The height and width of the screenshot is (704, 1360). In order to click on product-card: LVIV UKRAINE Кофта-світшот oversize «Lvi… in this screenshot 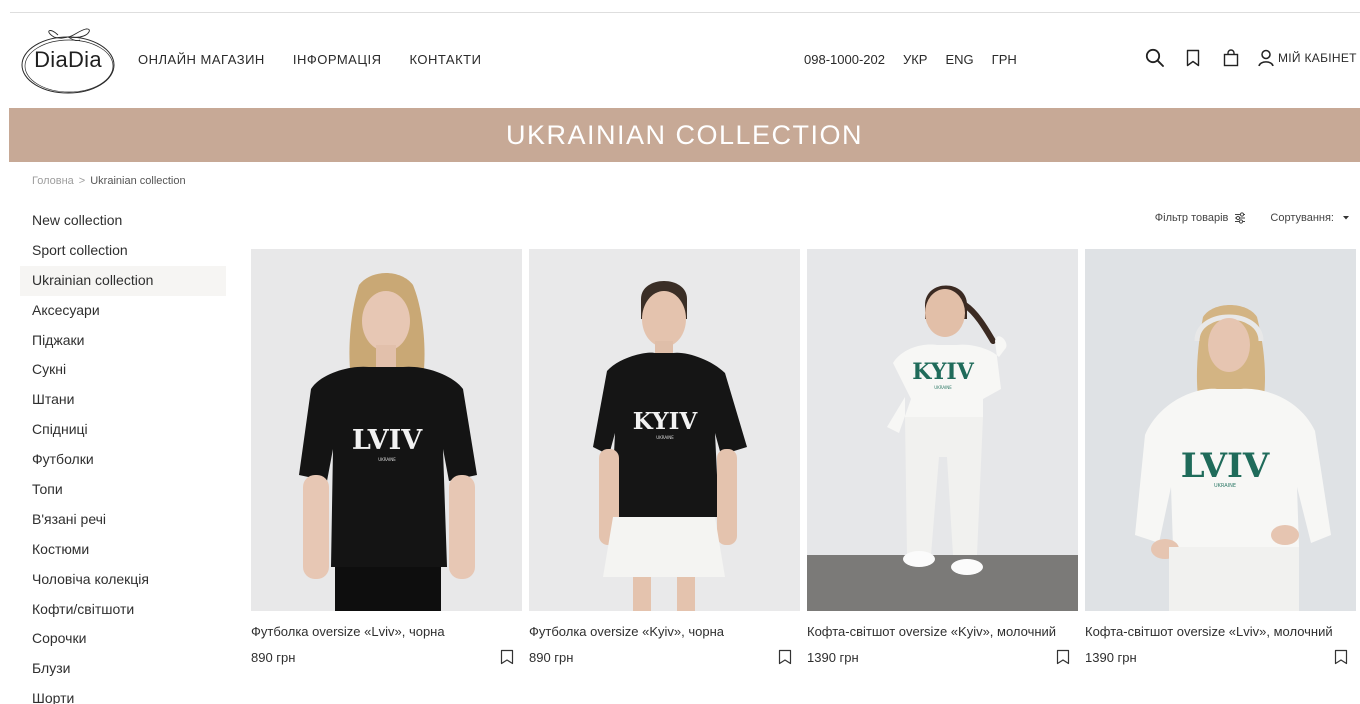, I will do `click(1220, 457)`.